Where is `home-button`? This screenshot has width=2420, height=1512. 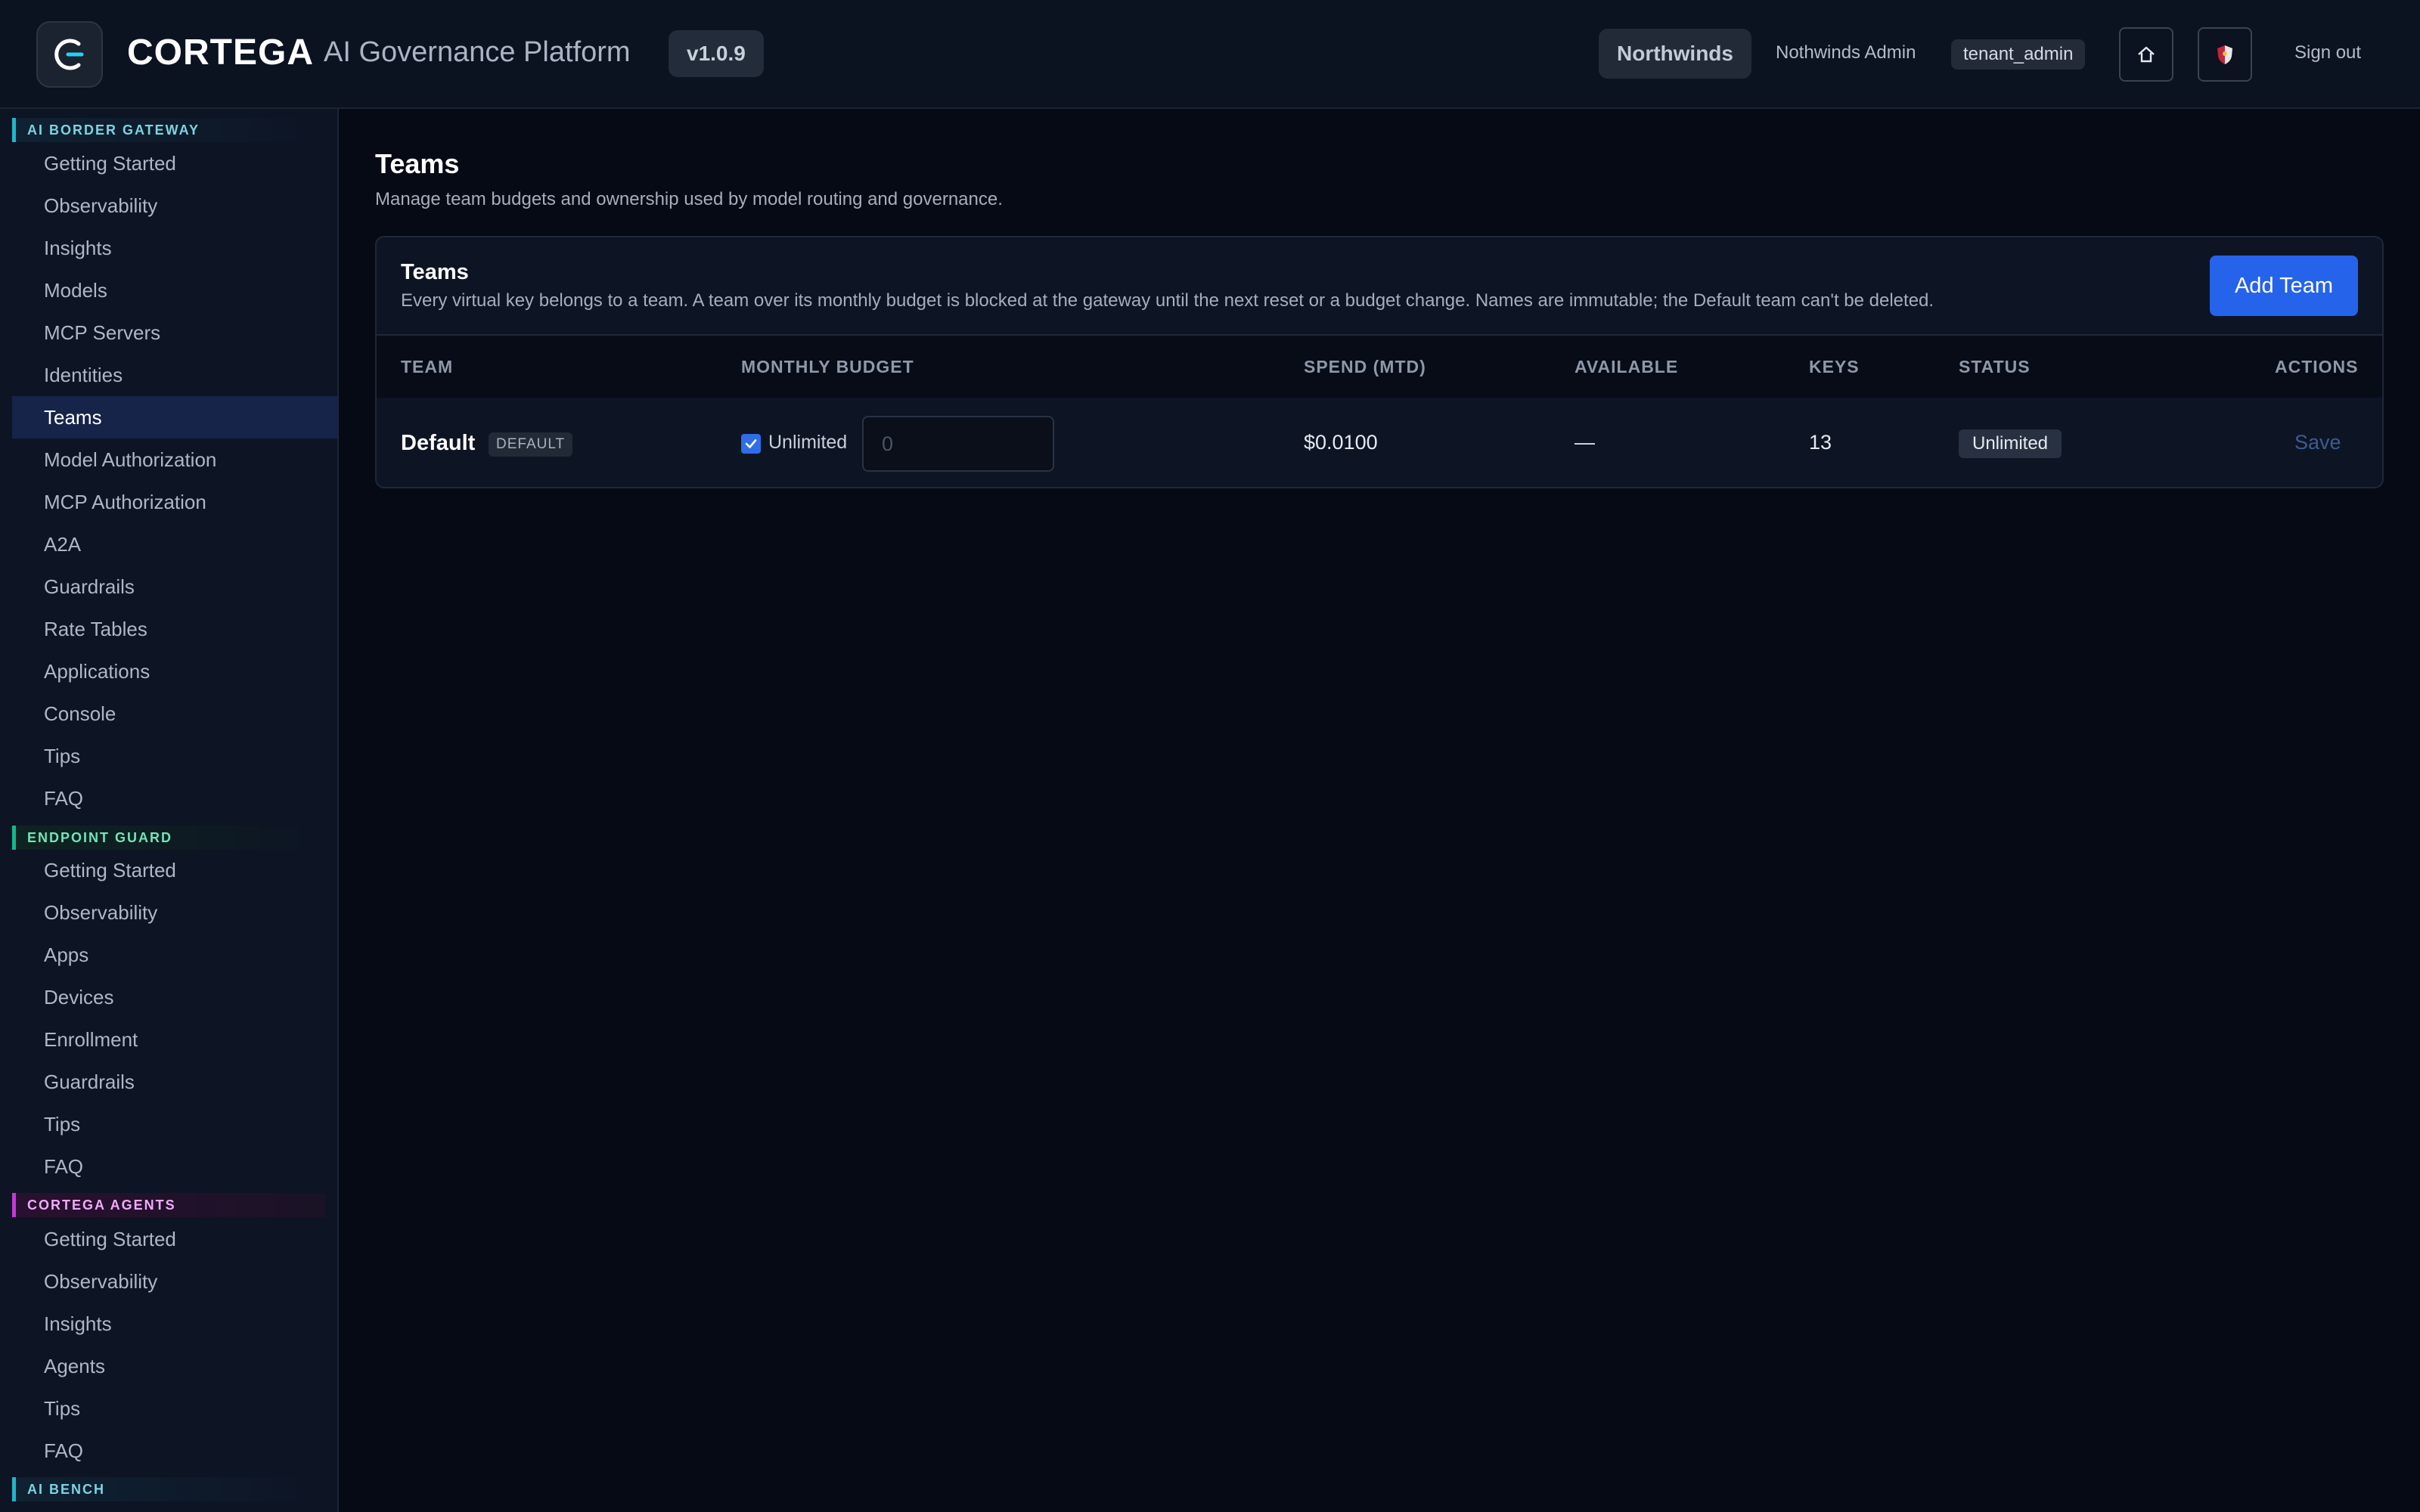
home-button is located at coordinates (2146, 54).